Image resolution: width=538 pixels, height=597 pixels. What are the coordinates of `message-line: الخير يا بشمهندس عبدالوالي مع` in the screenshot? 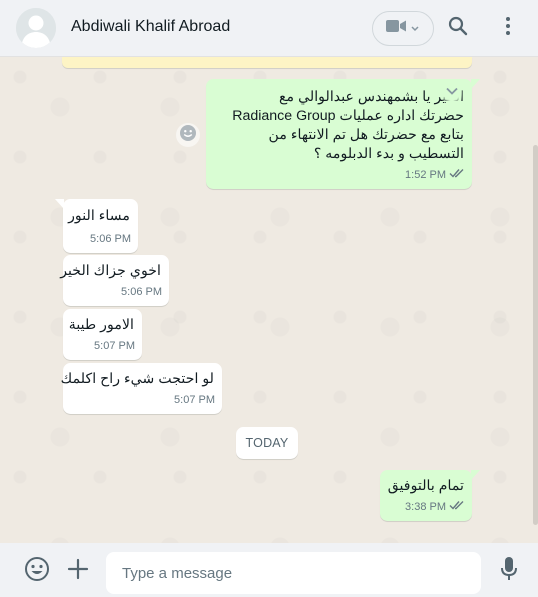 It's located at (371, 97).